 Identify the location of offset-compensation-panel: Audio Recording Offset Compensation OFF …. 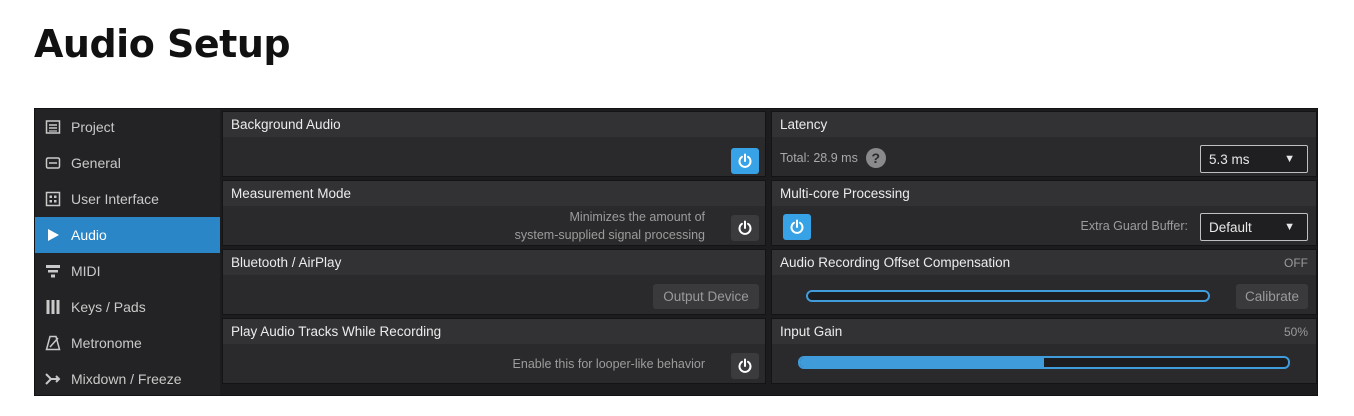
(1044, 282).